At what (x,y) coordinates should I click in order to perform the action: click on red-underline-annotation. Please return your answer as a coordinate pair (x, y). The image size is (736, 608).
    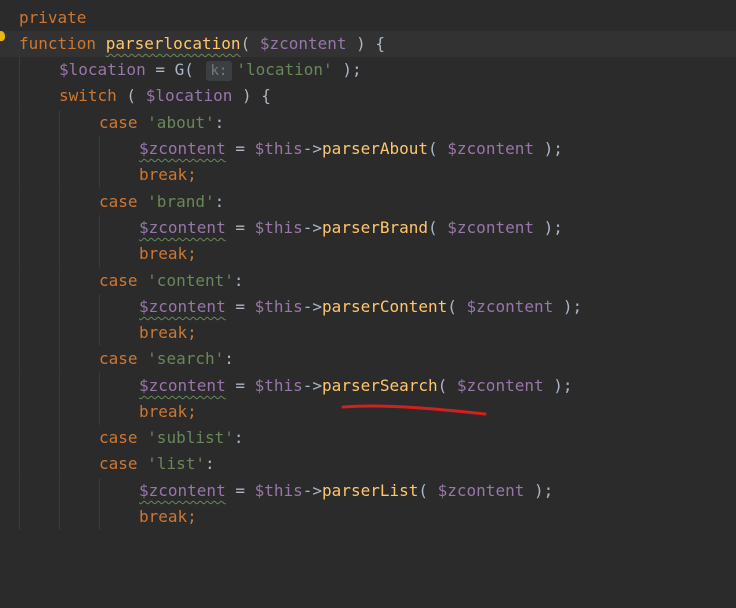
    Looking at the image, I should click on (414, 410).